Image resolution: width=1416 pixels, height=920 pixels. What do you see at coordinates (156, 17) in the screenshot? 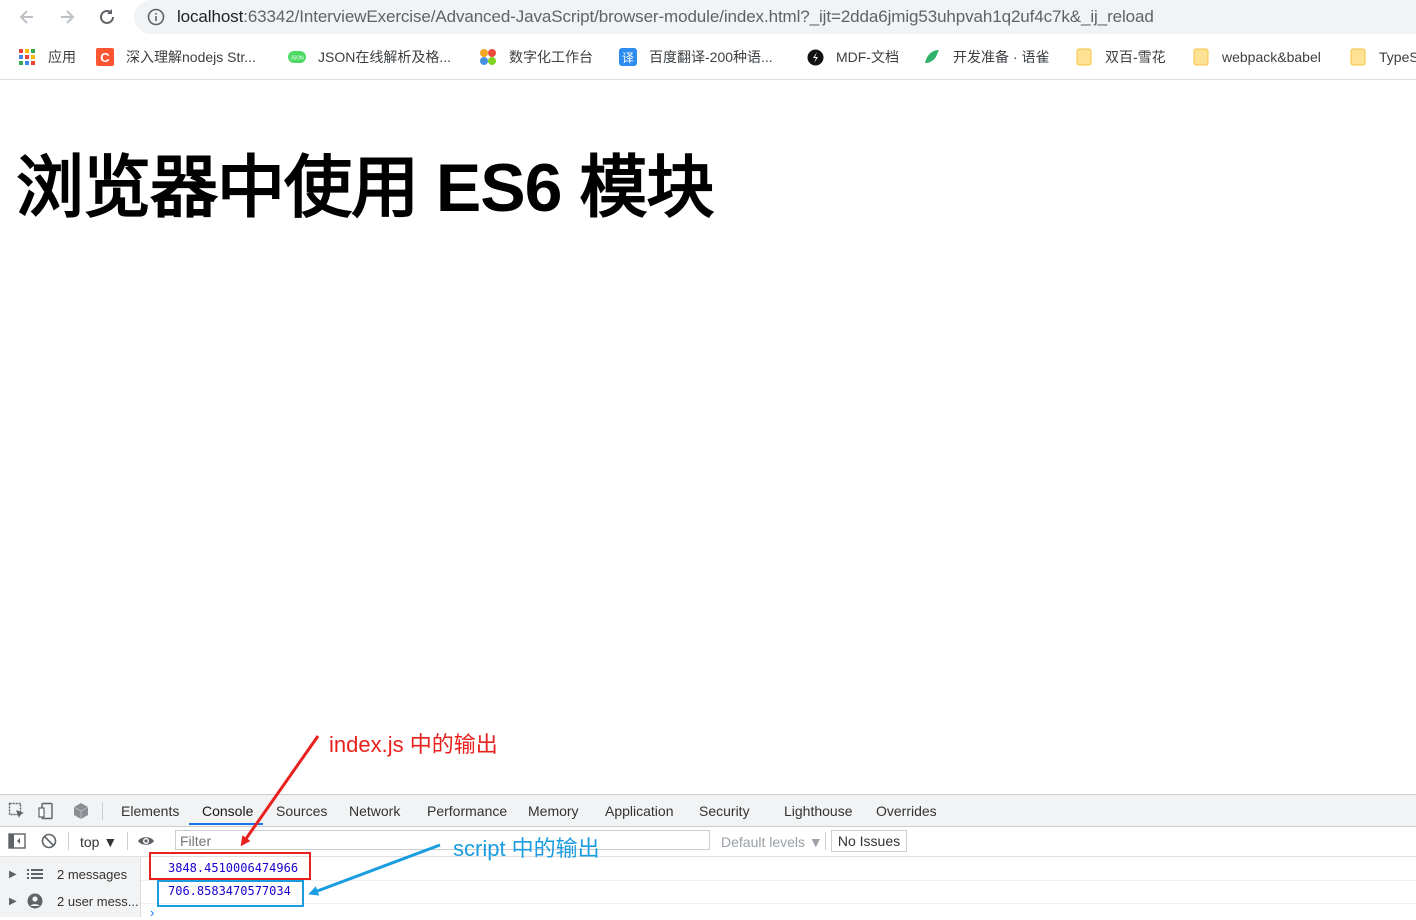
I see `info-icon` at bounding box center [156, 17].